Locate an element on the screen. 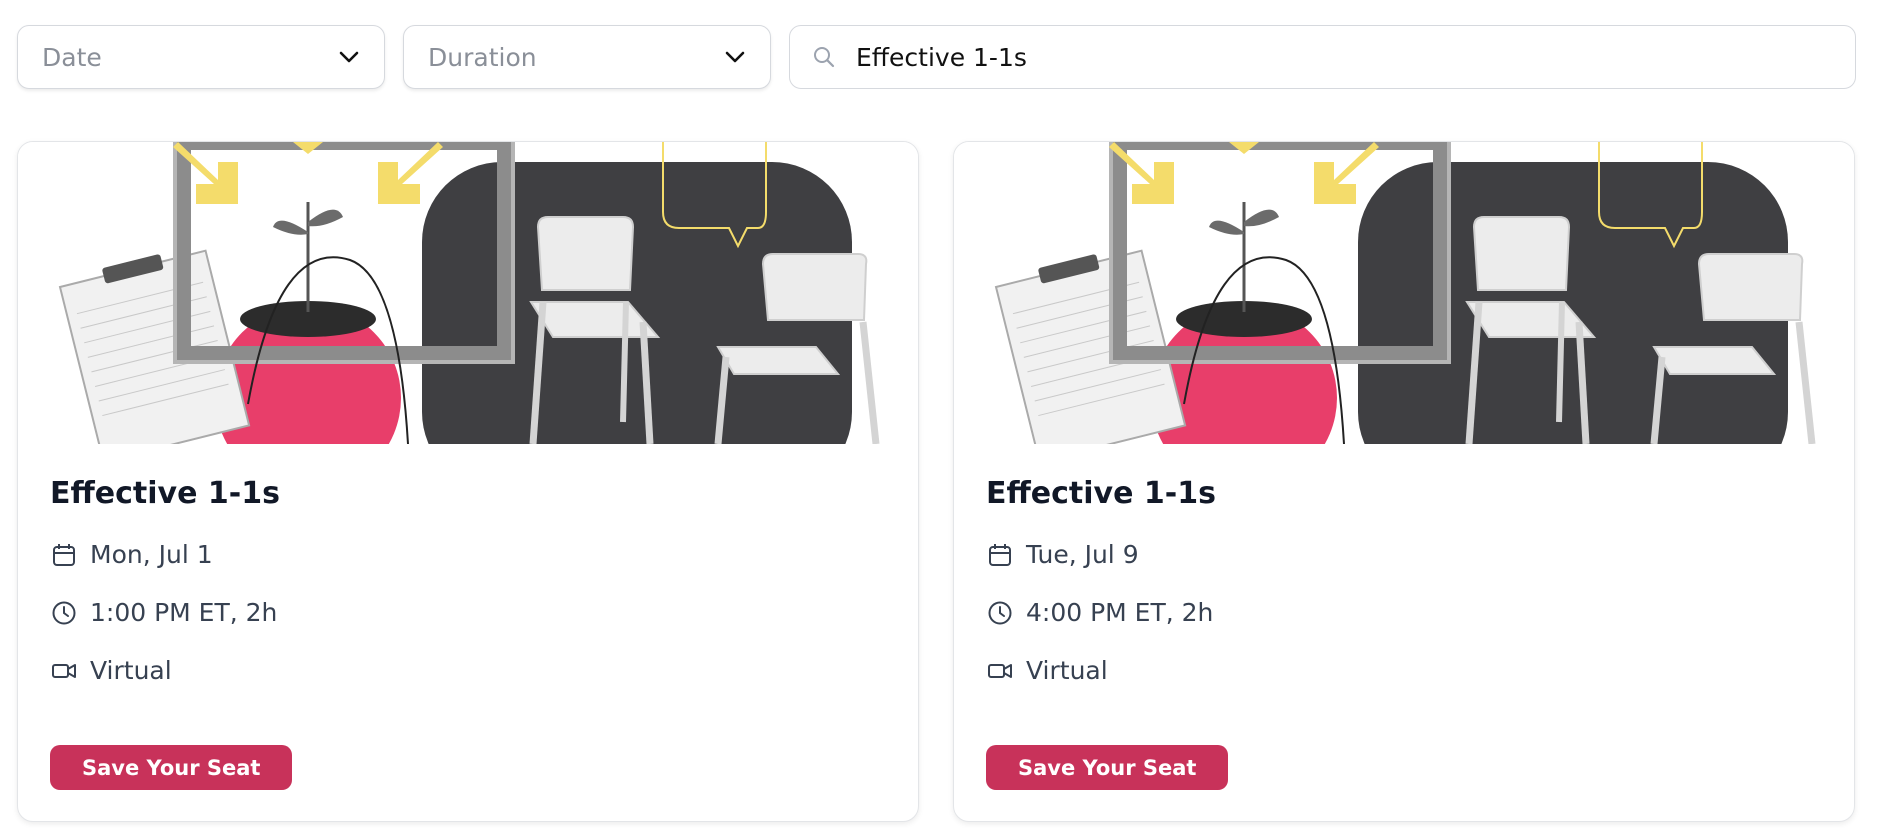 The width and height of the screenshot is (1890, 828). search-box is located at coordinates (1322, 57).